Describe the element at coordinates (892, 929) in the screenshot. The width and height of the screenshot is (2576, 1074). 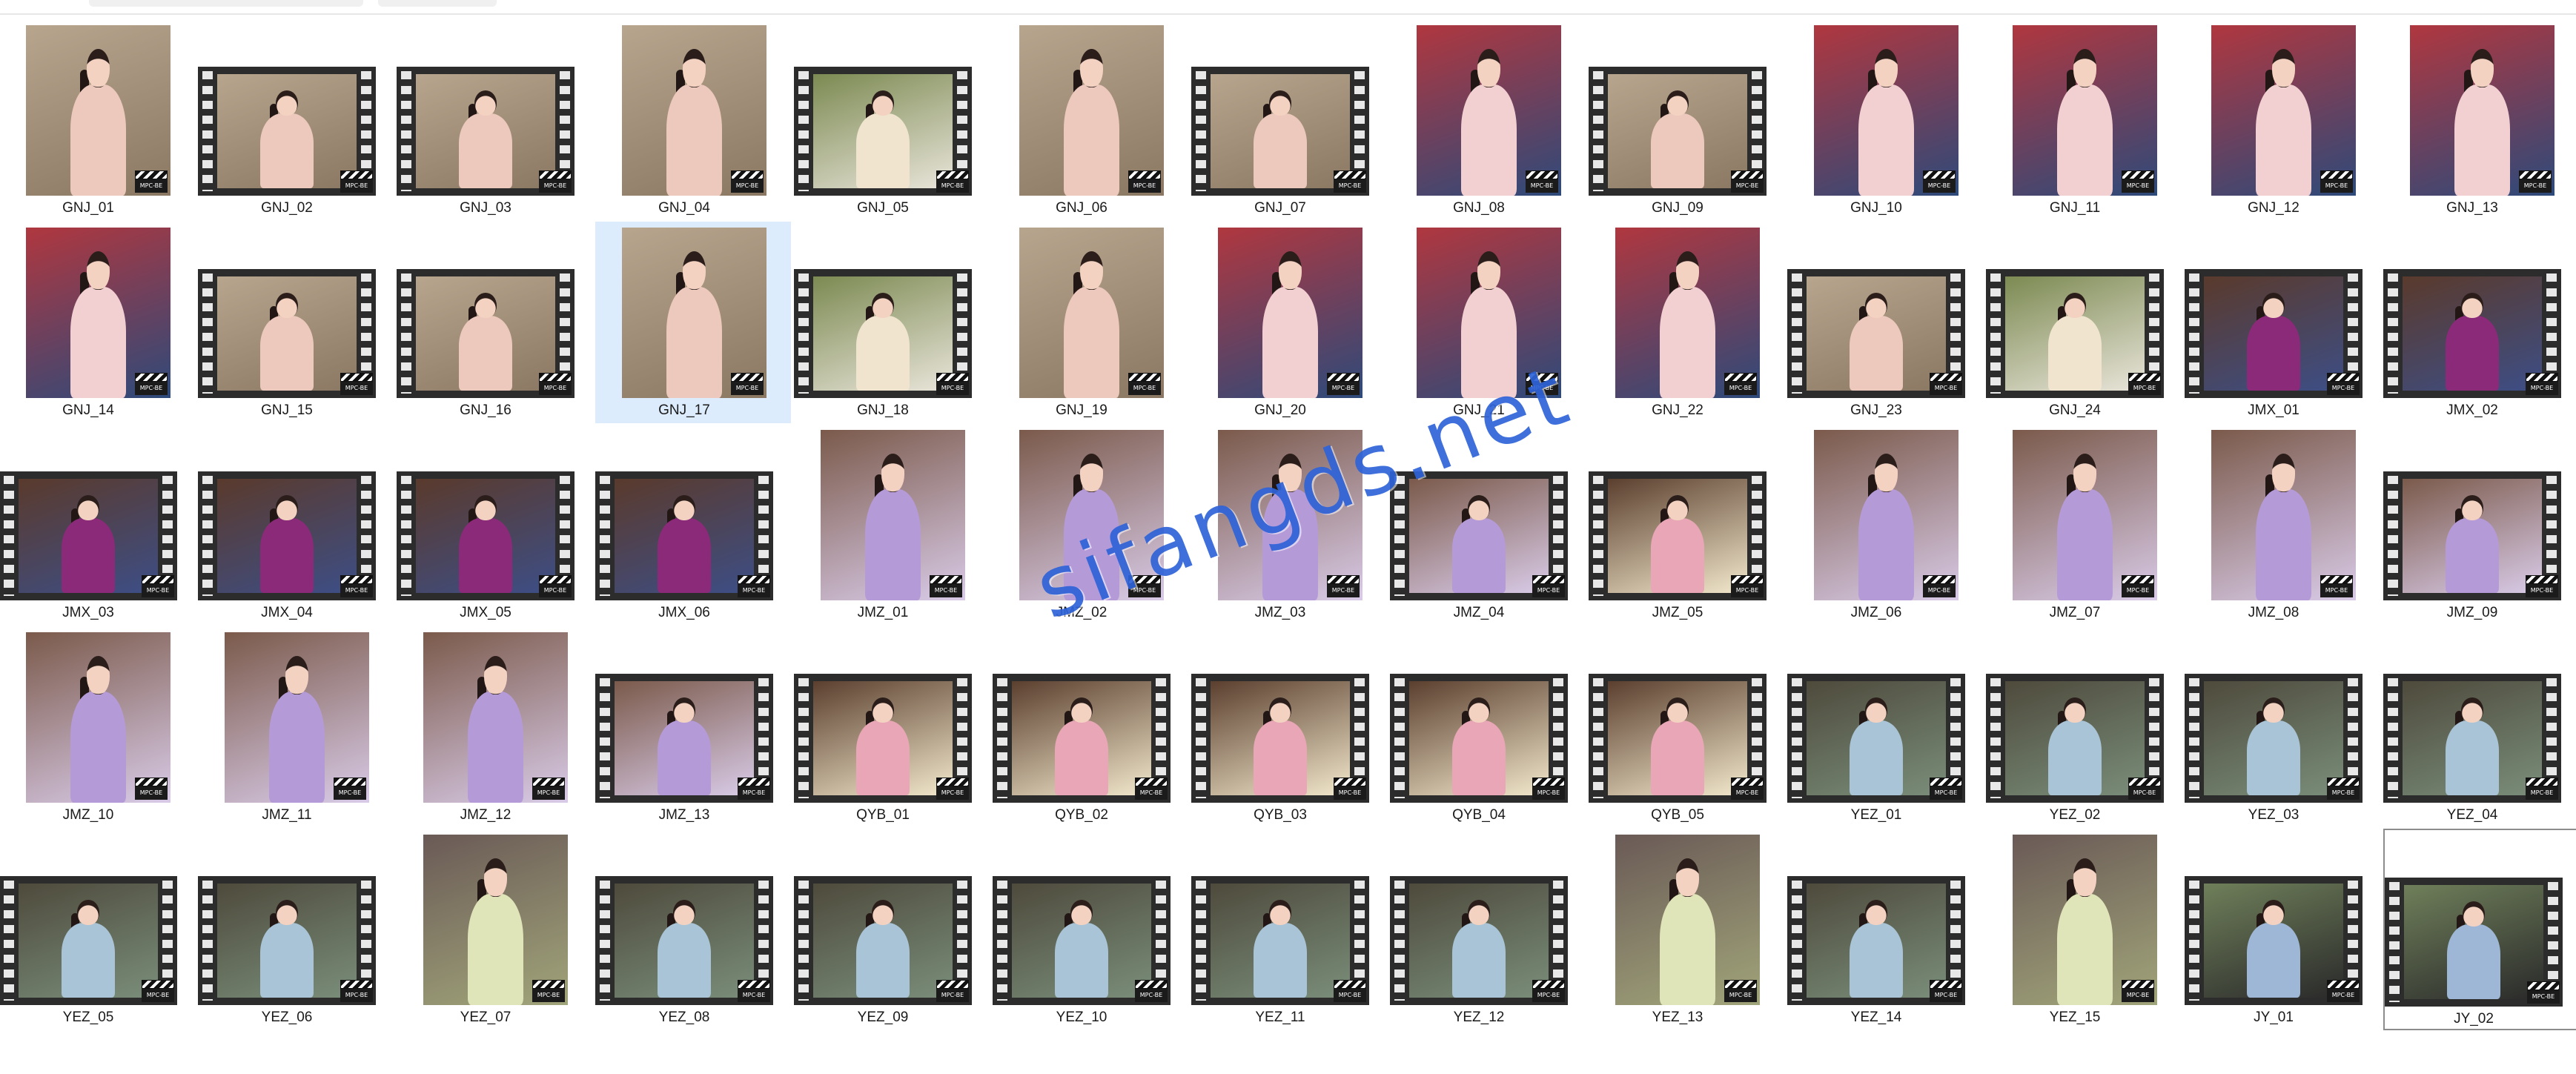
I see `file-item: MPC-BE YEZ_09` at that location.